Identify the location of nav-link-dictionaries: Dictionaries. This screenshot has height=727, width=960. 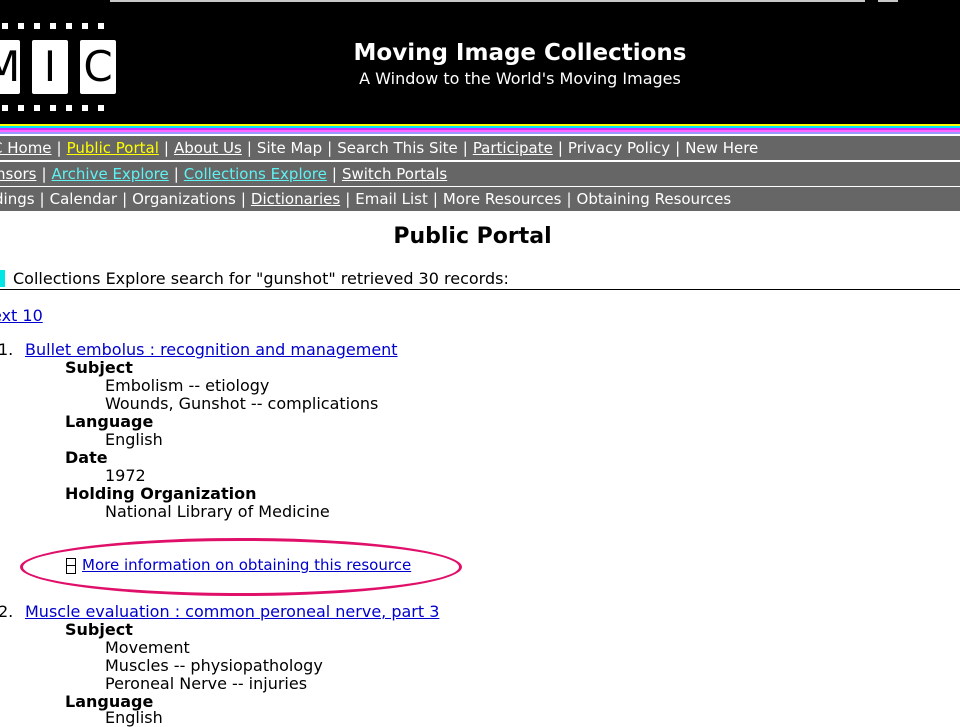
(295, 199).